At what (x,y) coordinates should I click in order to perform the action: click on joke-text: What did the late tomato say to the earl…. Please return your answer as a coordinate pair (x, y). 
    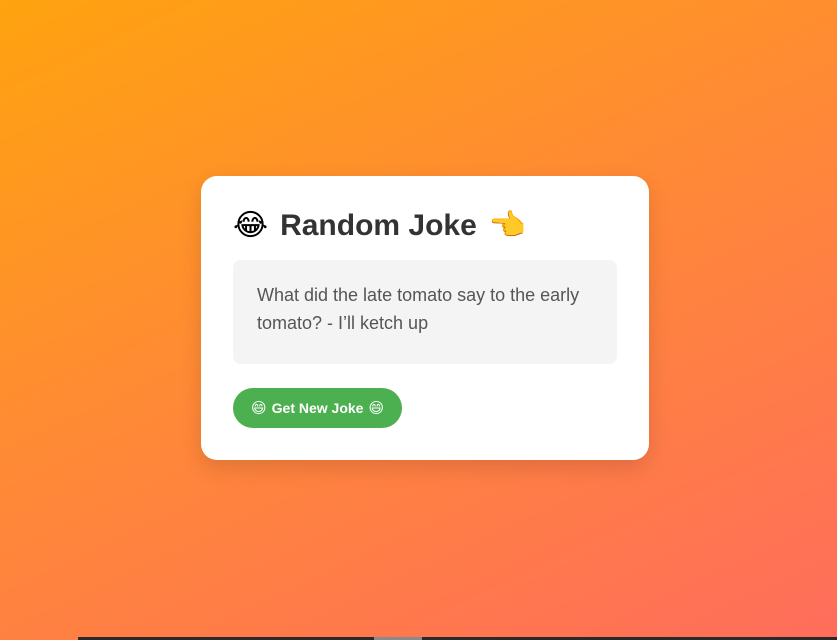
    Looking at the image, I should click on (418, 309).